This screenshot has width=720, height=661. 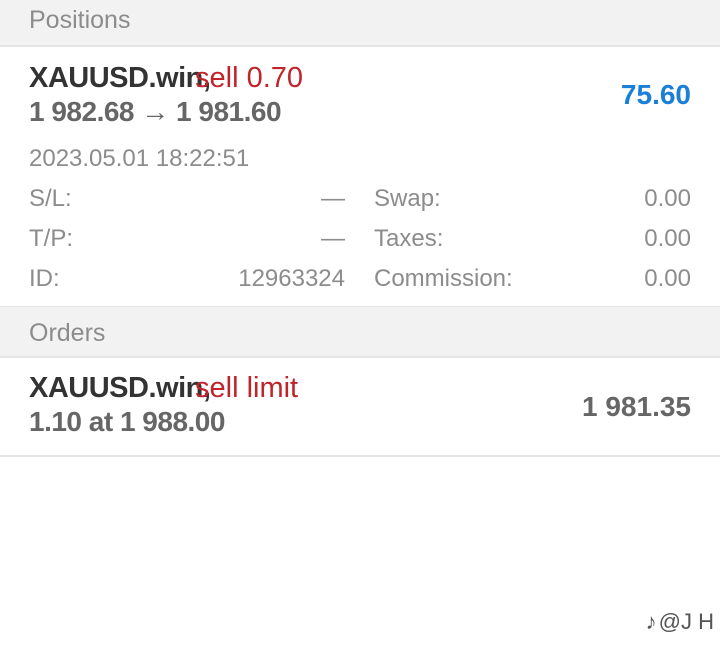 I want to click on commission-label: Commission:, so click(x=443, y=278).